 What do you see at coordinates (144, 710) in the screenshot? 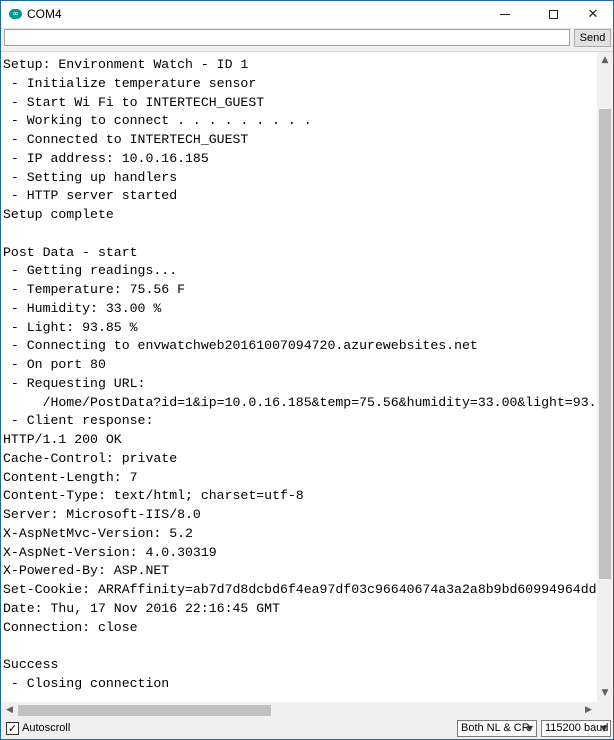
I see `horizontal-scroll-thumb` at bounding box center [144, 710].